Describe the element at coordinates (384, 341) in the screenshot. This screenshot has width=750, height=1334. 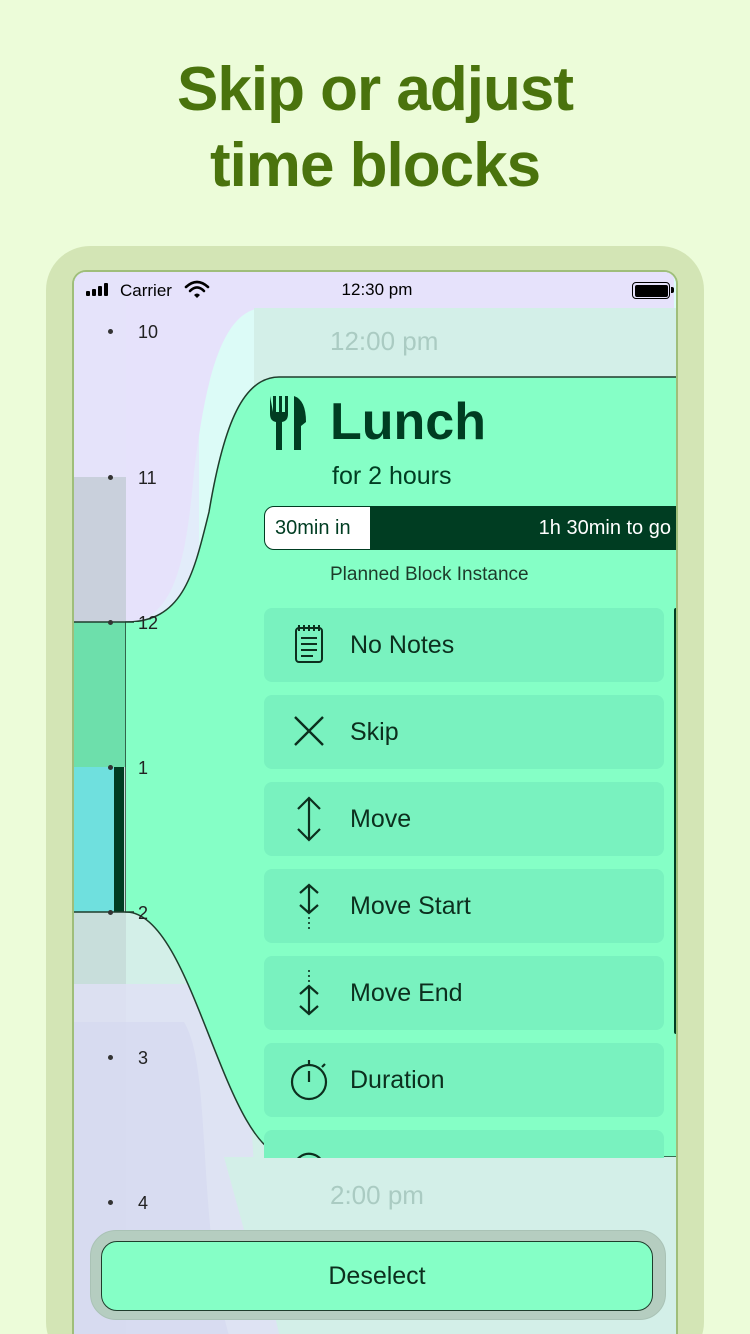
I see `ghost-start-time: 12:00 pm` at that location.